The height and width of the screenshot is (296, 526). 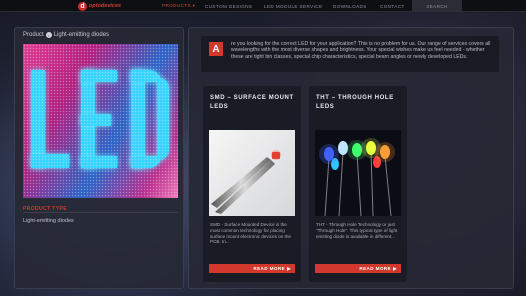 I want to click on search-button: SEARCH, so click(x=437, y=6).